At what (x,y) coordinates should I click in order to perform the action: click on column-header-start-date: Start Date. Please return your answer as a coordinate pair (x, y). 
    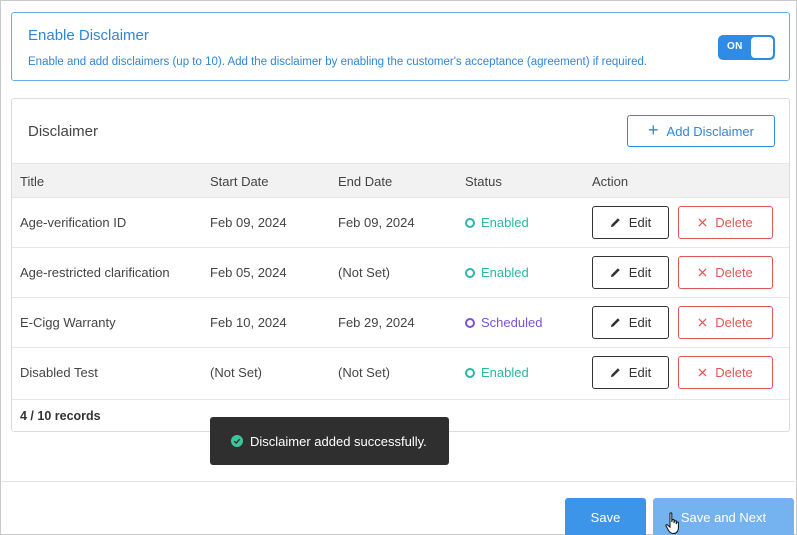
    Looking at the image, I should click on (239, 181).